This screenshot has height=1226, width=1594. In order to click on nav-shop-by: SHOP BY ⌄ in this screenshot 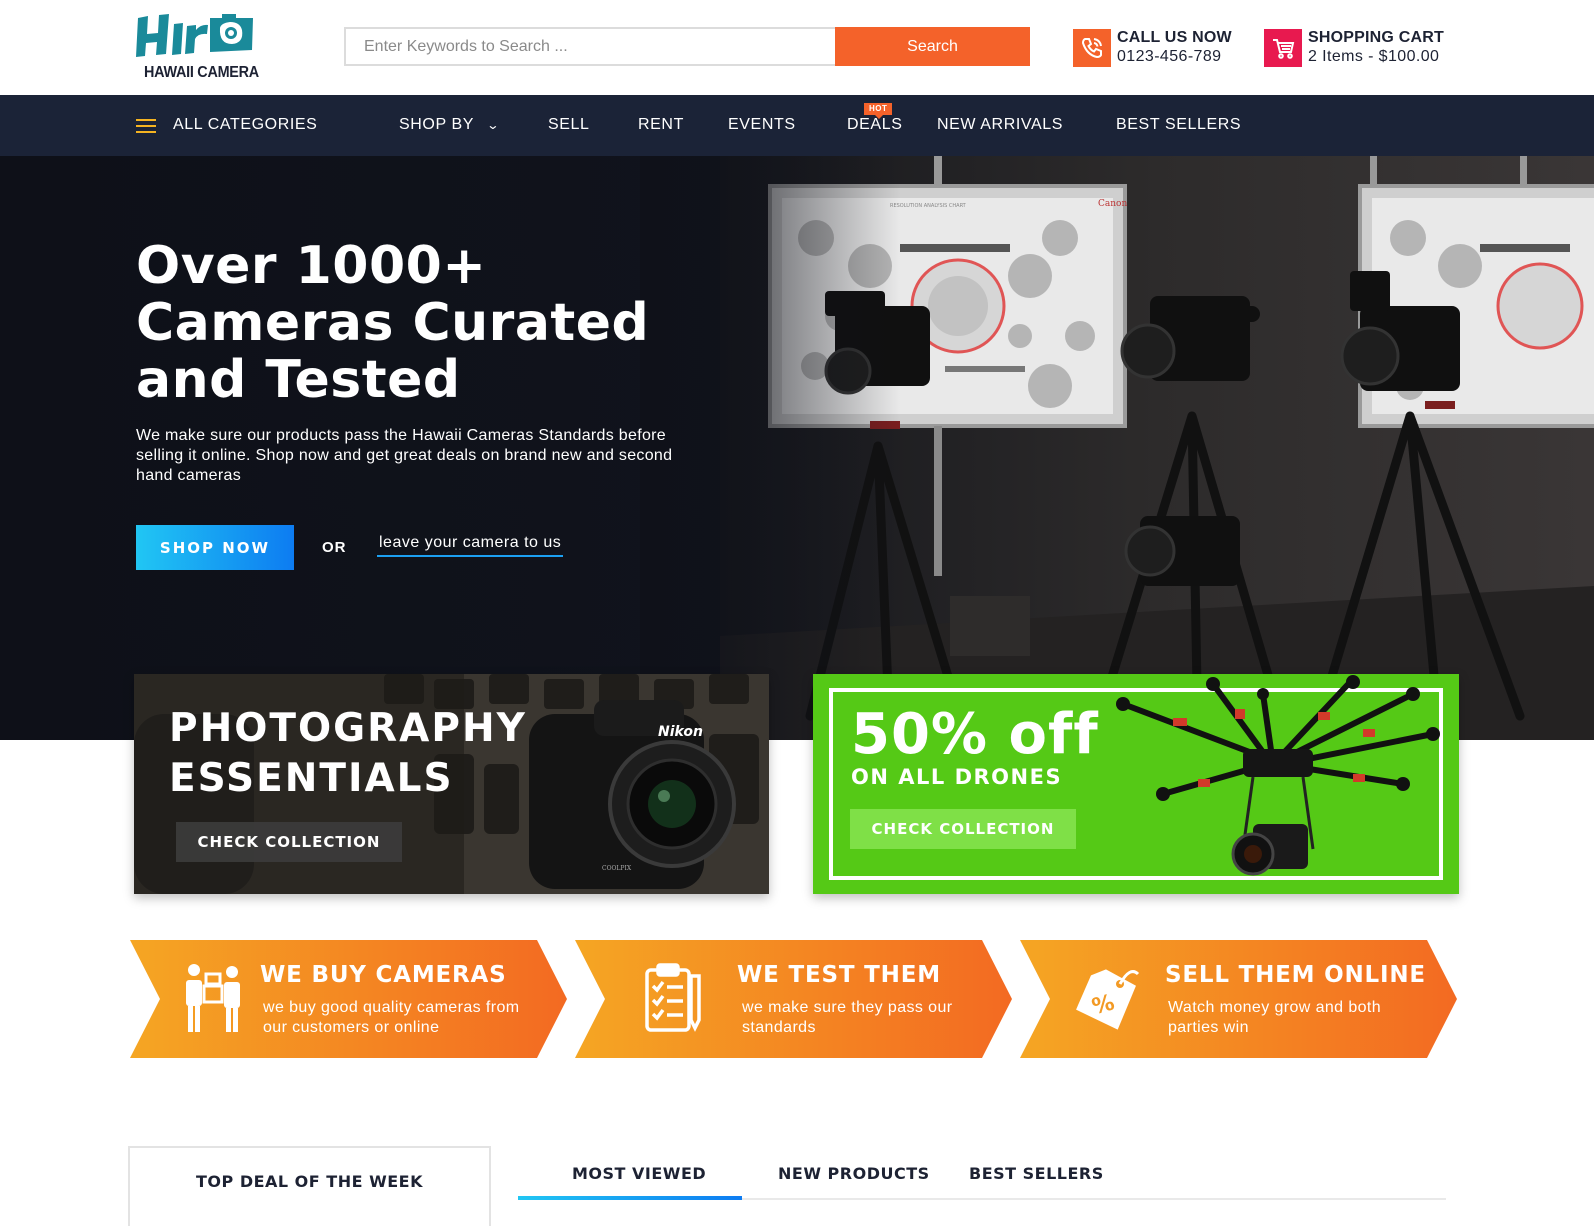, I will do `click(450, 125)`.